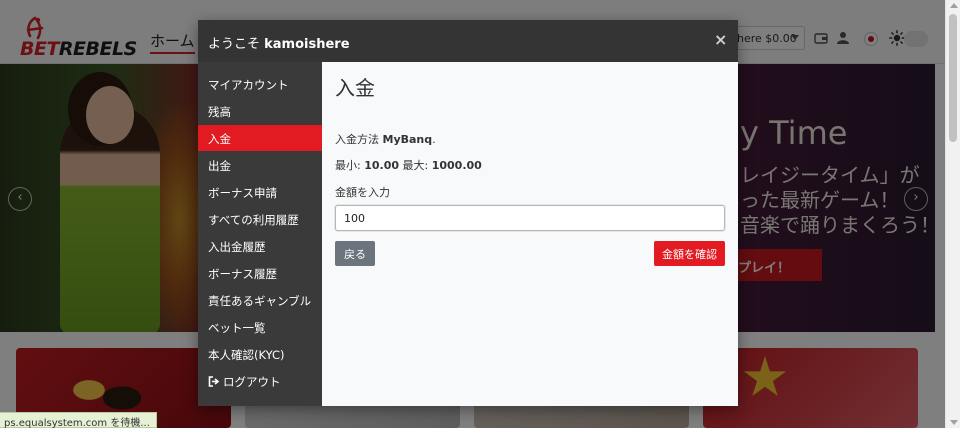 The height and width of the screenshot is (428, 960). What do you see at coordinates (260, 354) in the screenshot?
I see `menu-item-kyc: 本人確認(KYC)` at bounding box center [260, 354].